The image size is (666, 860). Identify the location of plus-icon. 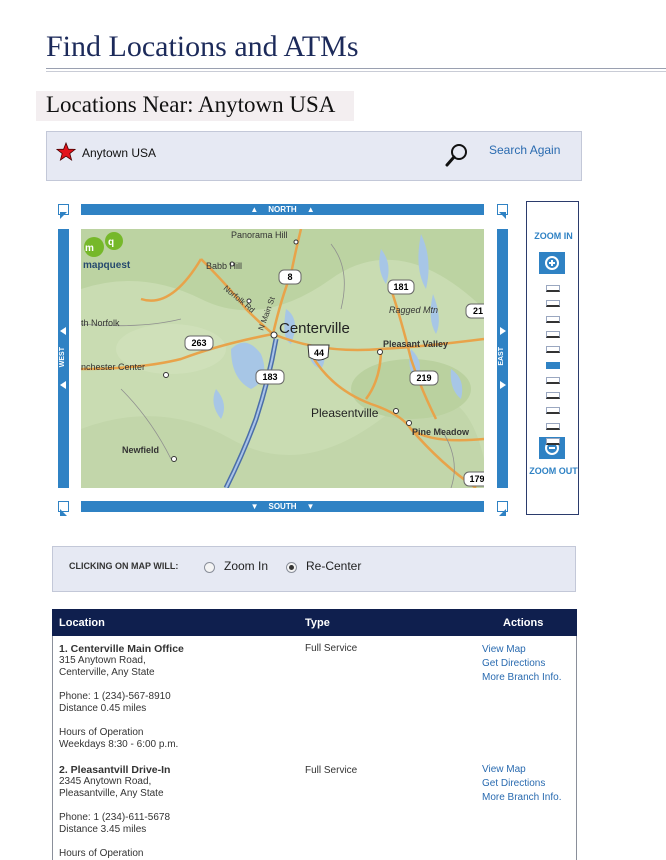
(552, 263).